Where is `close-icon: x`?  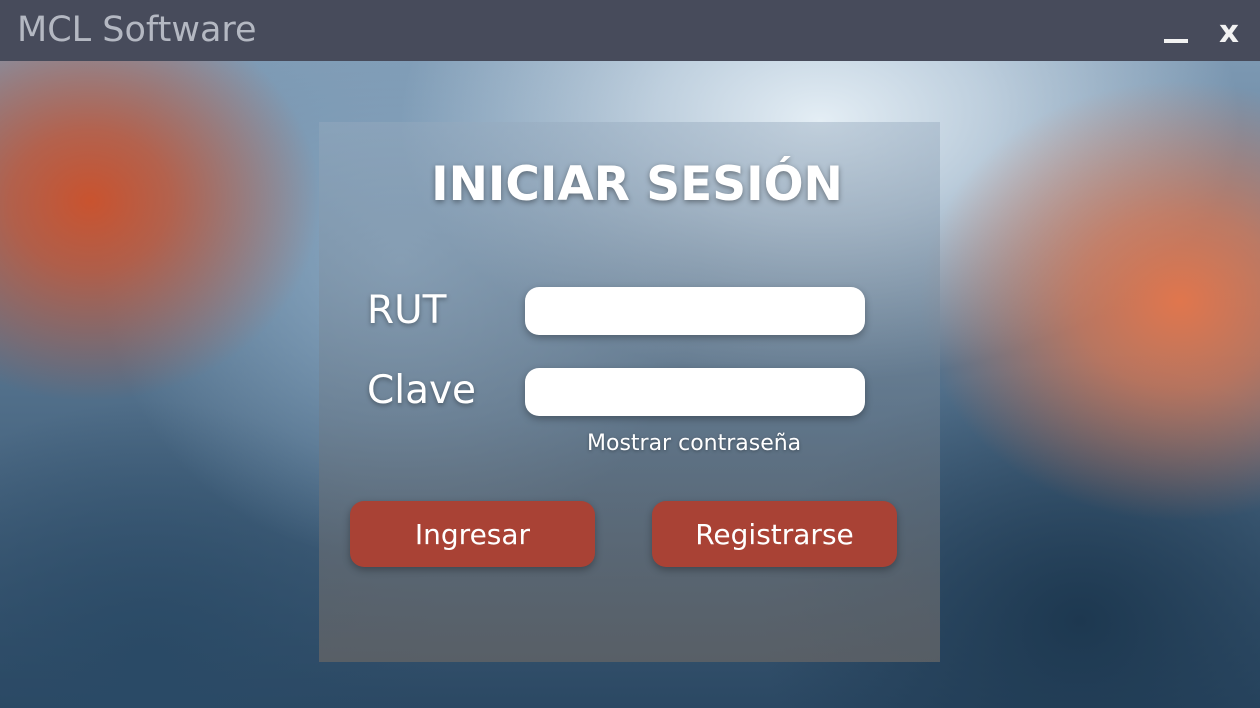 close-icon: x is located at coordinates (1229, 32).